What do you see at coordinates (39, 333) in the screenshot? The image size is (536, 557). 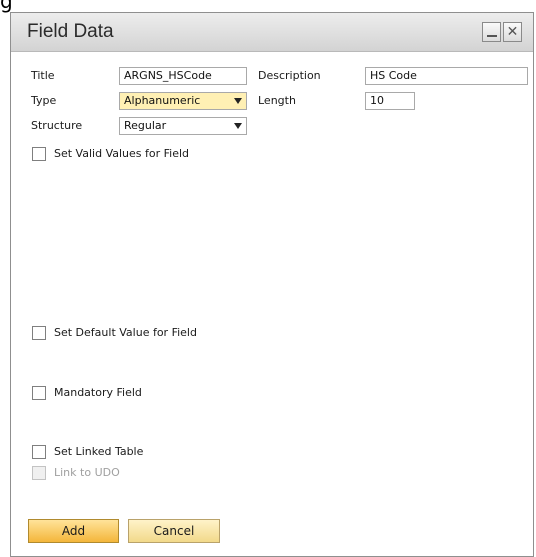 I see `set-default-value-checkbox` at bounding box center [39, 333].